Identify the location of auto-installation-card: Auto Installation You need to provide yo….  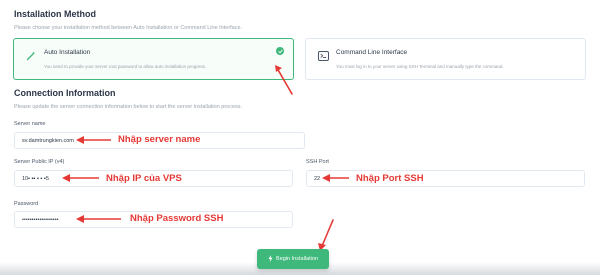
(153, 59).